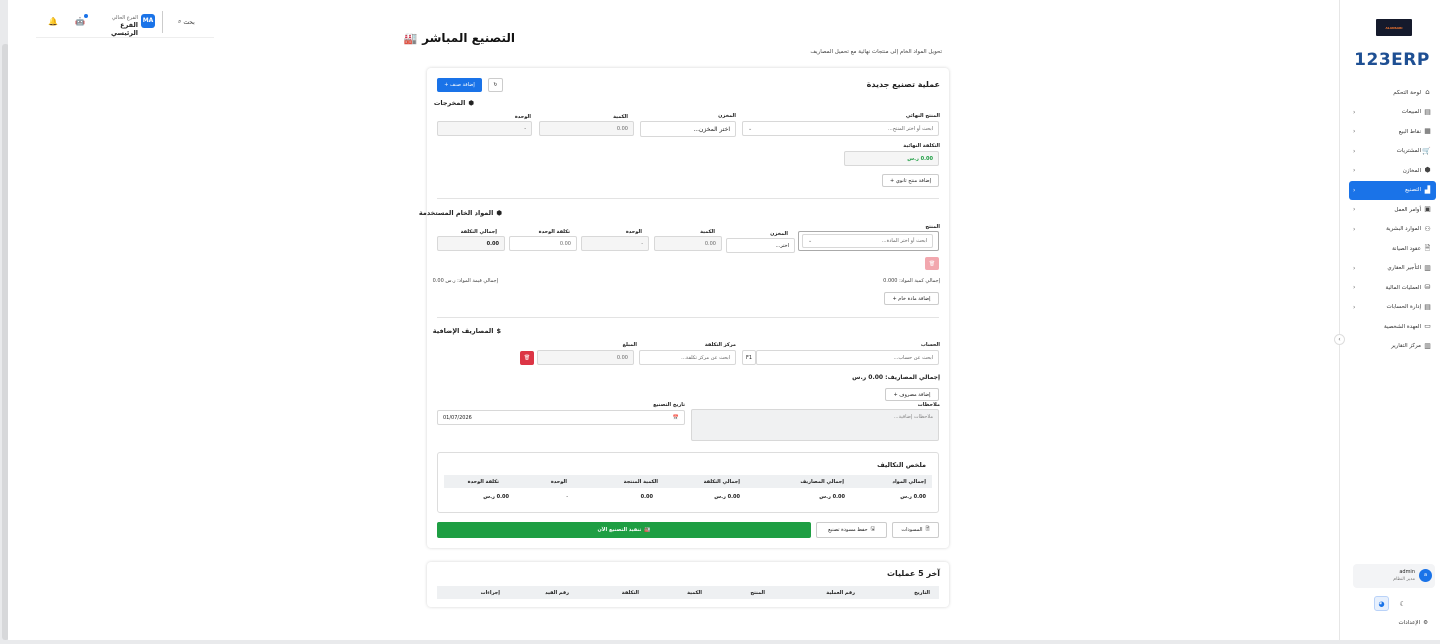 The image size is (1440, 644). I want to click on last-ops-card, so click(688, 584).